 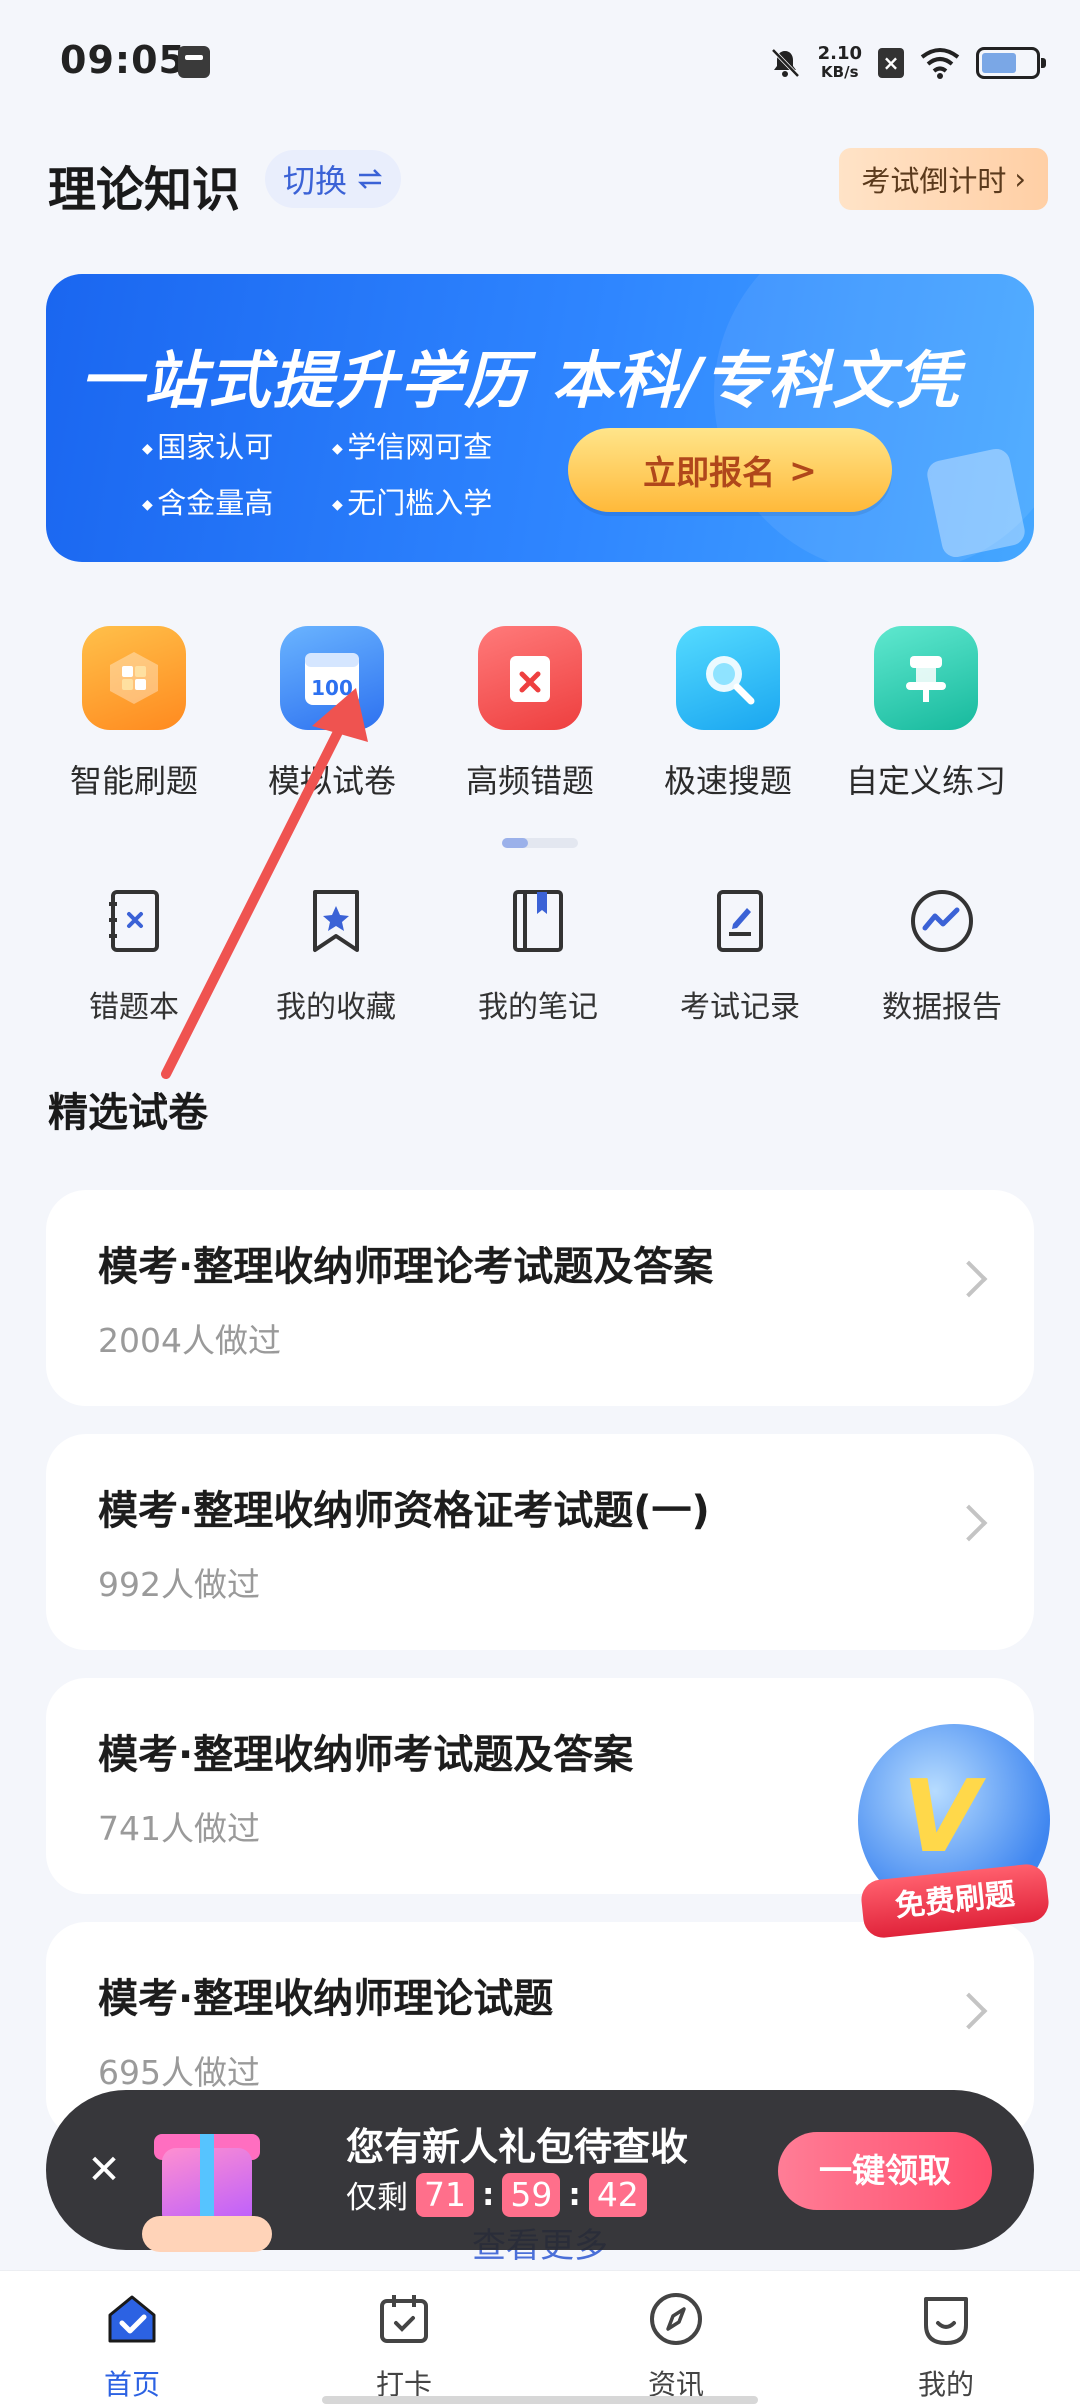 What do you see at coordinates (907, 63) in the screenshot?
I see `status-indicators: 2.10 KB/s ×` at bounding box center [907, 63].